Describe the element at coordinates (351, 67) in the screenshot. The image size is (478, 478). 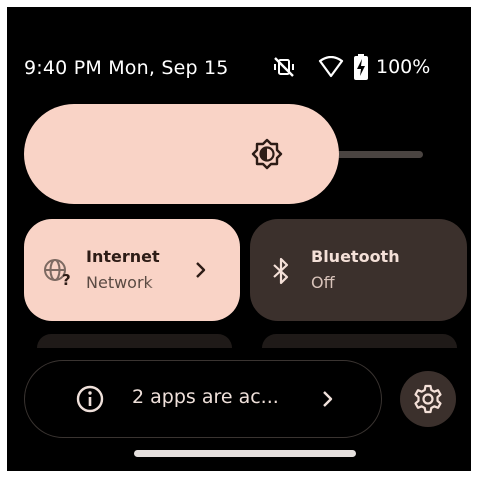
I see `status-icons: 100%` at that location.